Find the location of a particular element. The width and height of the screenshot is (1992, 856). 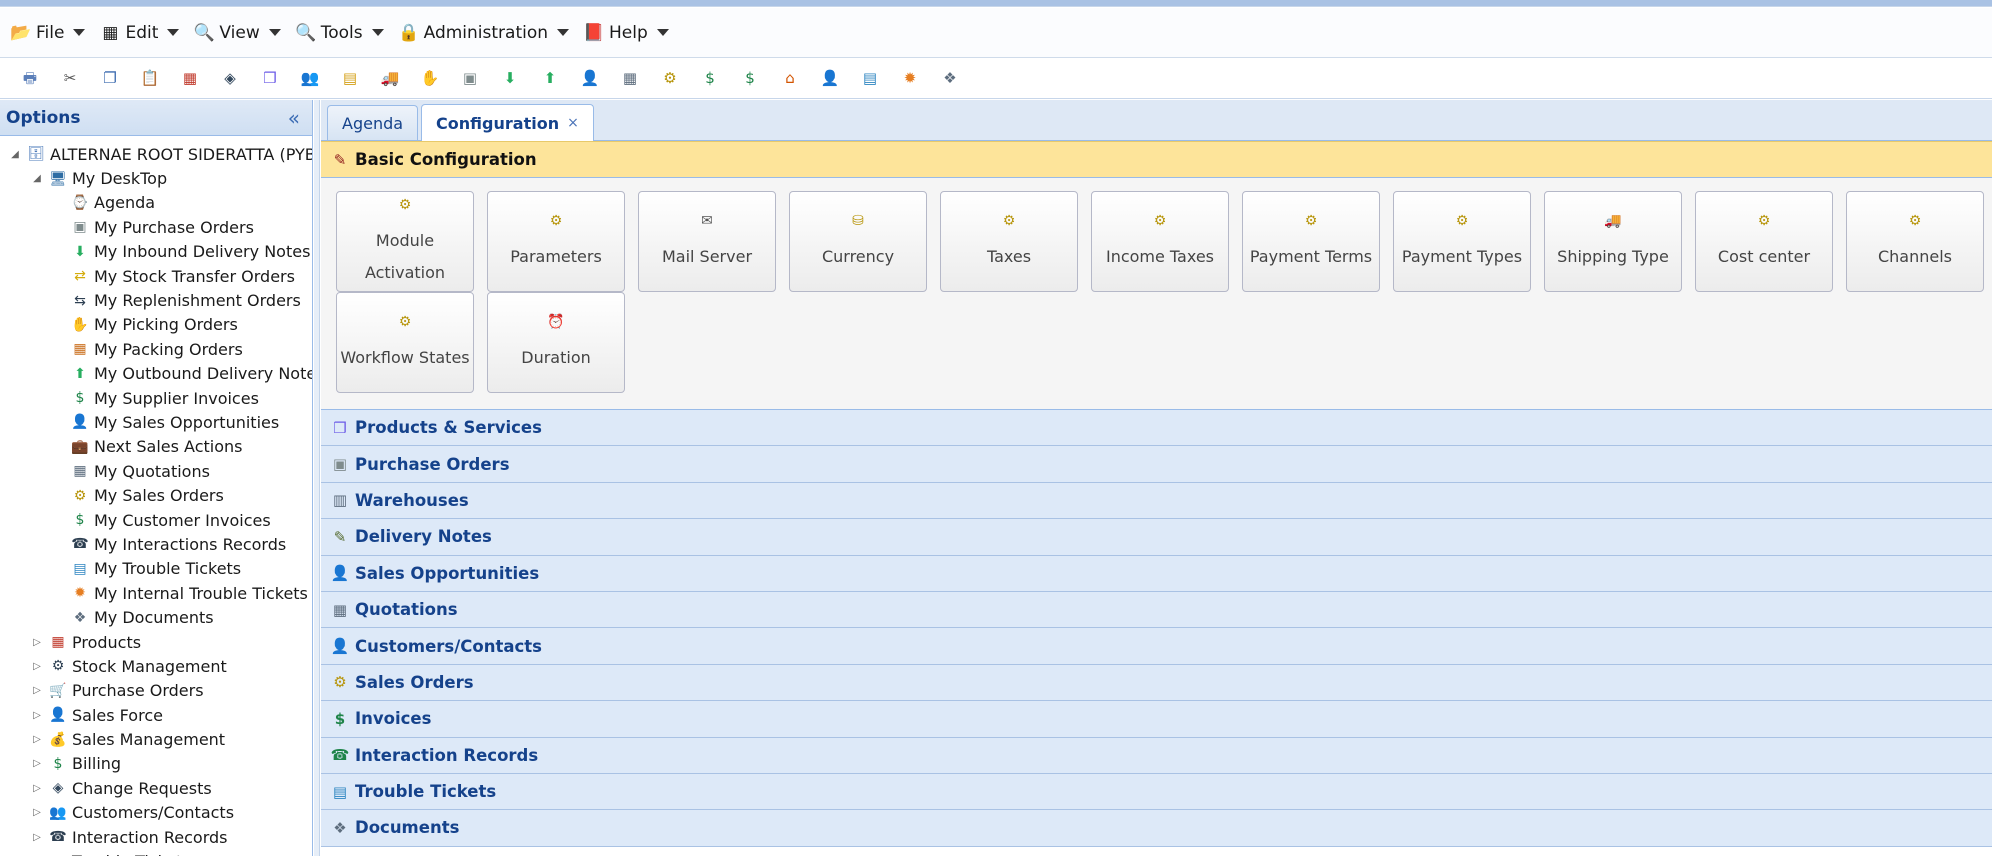

channels-button: ⚙ Channels is located at coordinates (1915, 241).